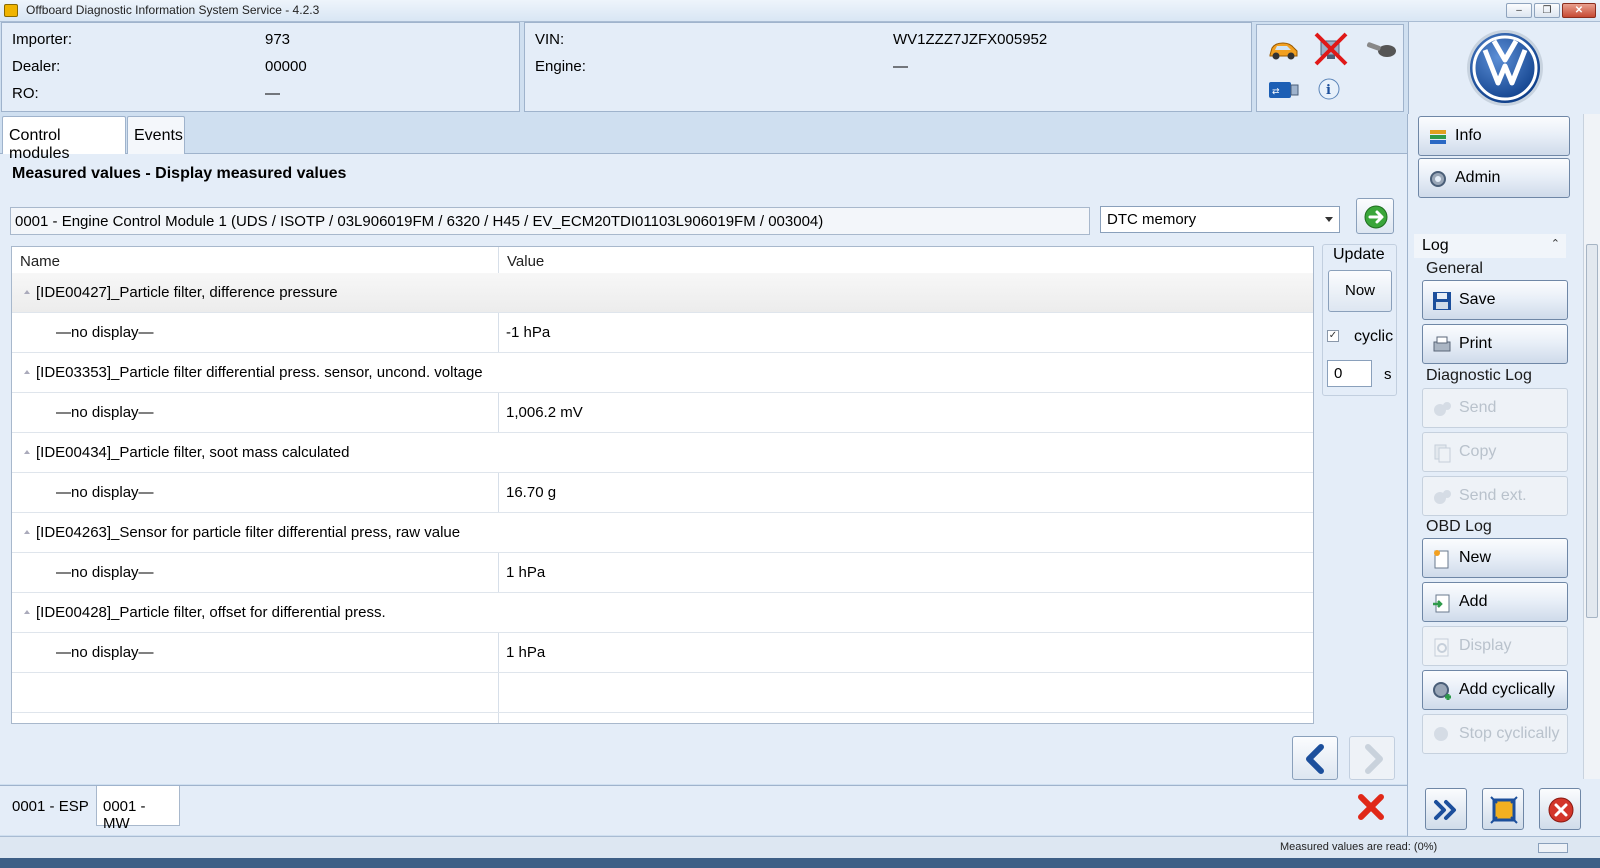  Describe the element at coordinates (260, 67) in the screenshot. I see `dealer-info-panel: Importer: 973 Dealer: 00000 RO: —` at that location.